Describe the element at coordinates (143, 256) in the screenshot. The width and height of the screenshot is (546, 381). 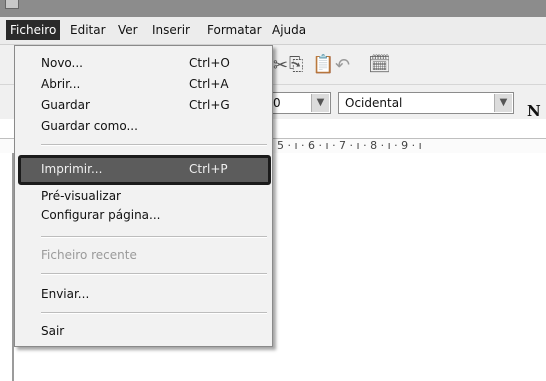
I see `menu-item-ficheiro-recente: Ficheiro recente` at that location.